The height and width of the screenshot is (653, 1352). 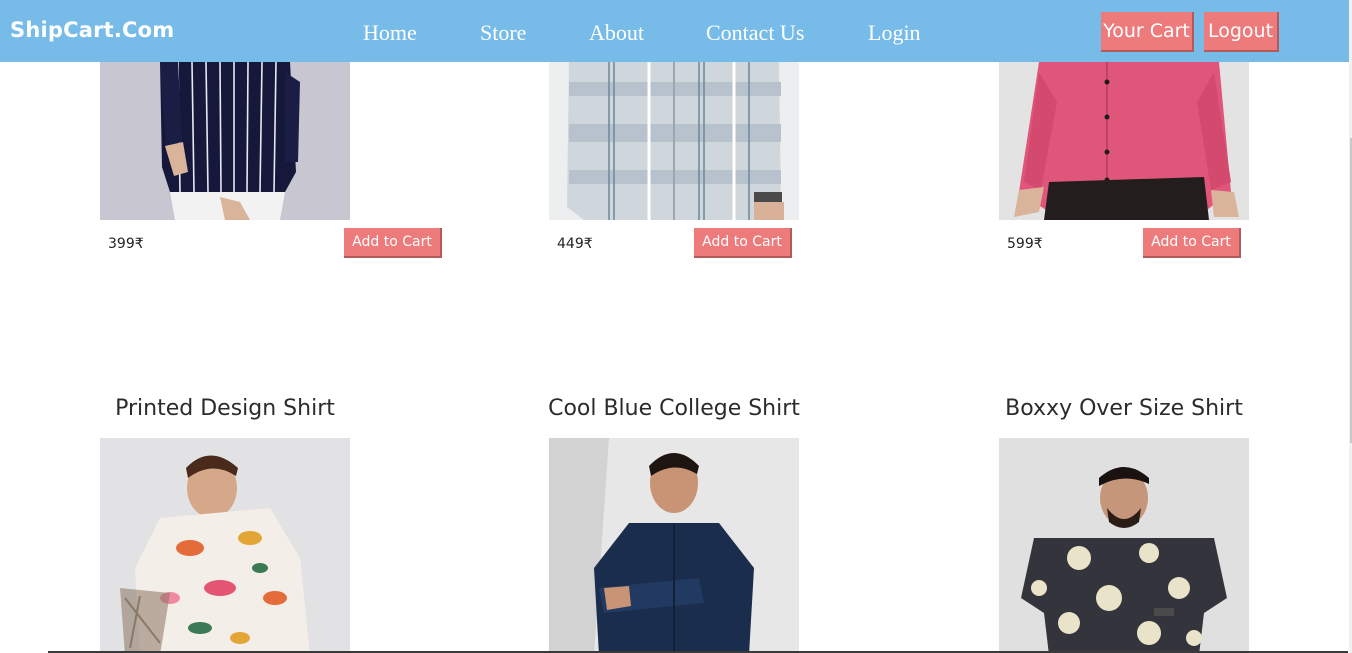 What do you see at coordinates (225, 545) in the screenshot?
I see `product-image-floral-printed-shirt` at bounding box center [225, 545].